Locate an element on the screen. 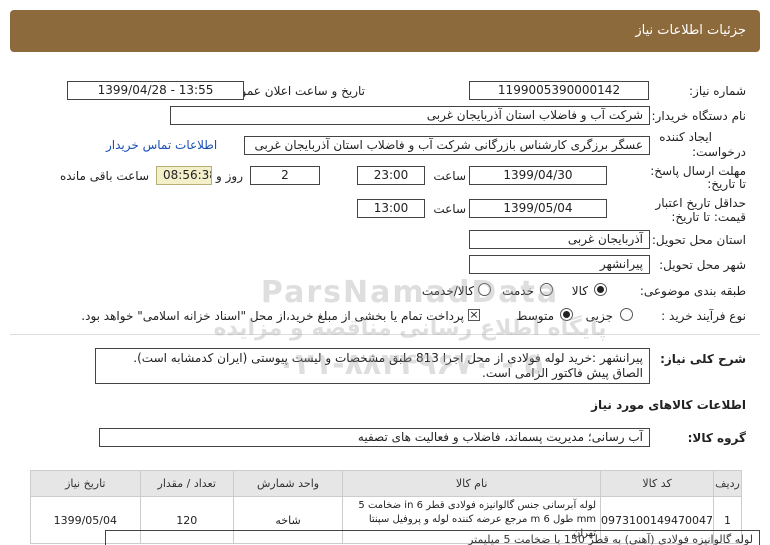 This screenshot has width=770, height=545. process-option-minor: جزیی is located at coordinates (599, 316).